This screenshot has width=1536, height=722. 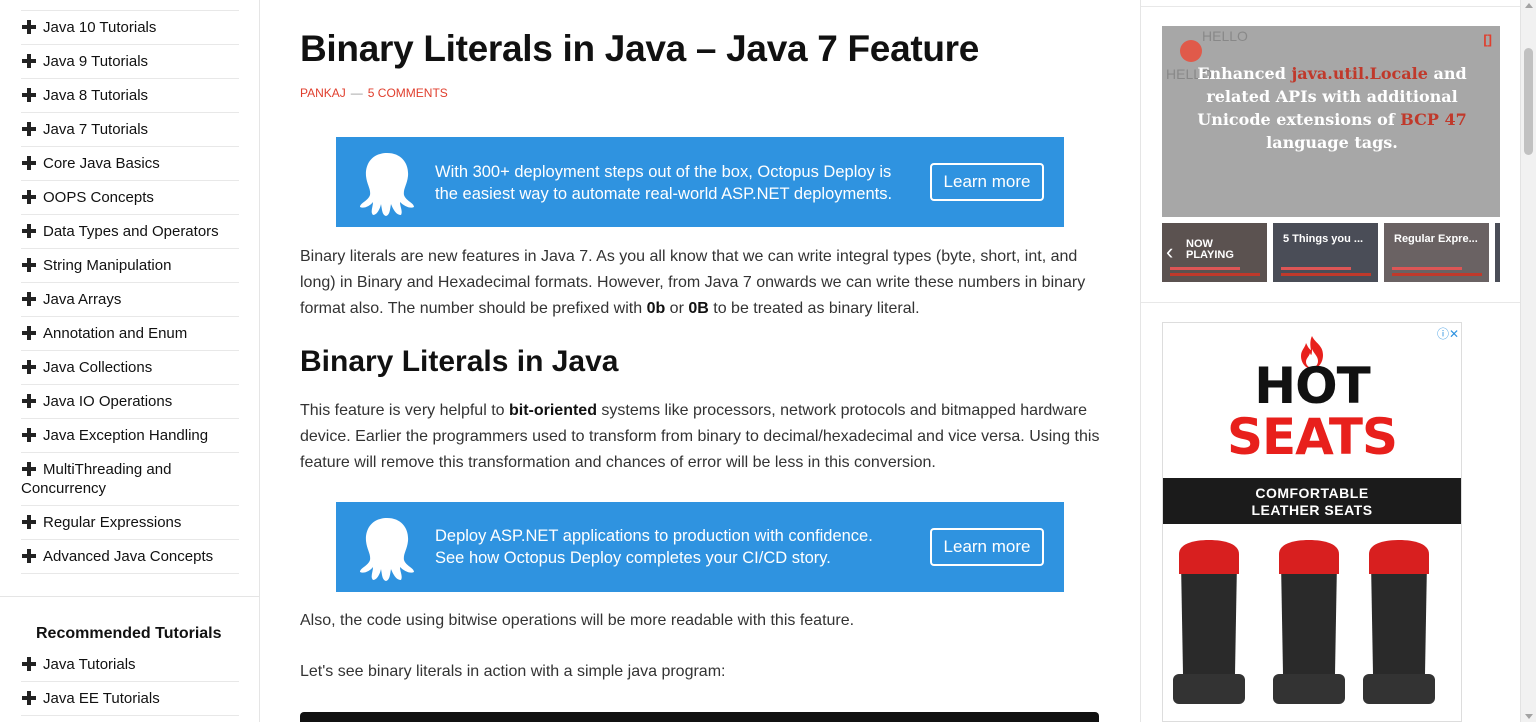 I want to click on category-item: Data Types and Operators, so click(x=130, y=232).